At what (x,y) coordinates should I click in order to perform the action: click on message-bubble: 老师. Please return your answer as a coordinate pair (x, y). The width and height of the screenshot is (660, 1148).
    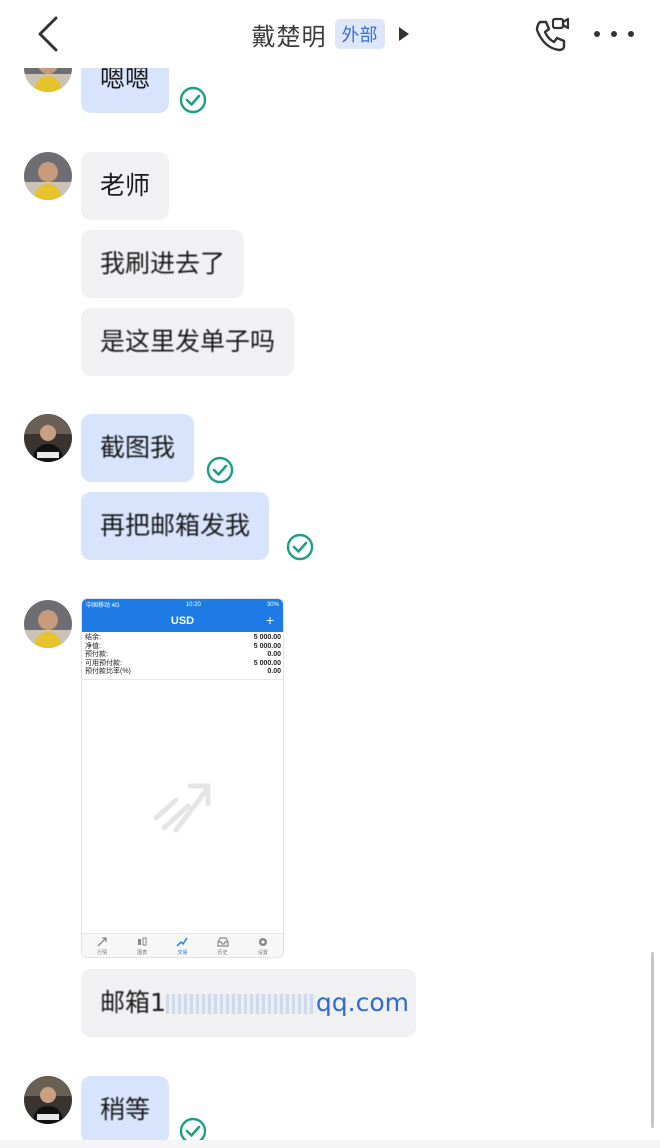
    Looking at the image, I should click on (125, 186).